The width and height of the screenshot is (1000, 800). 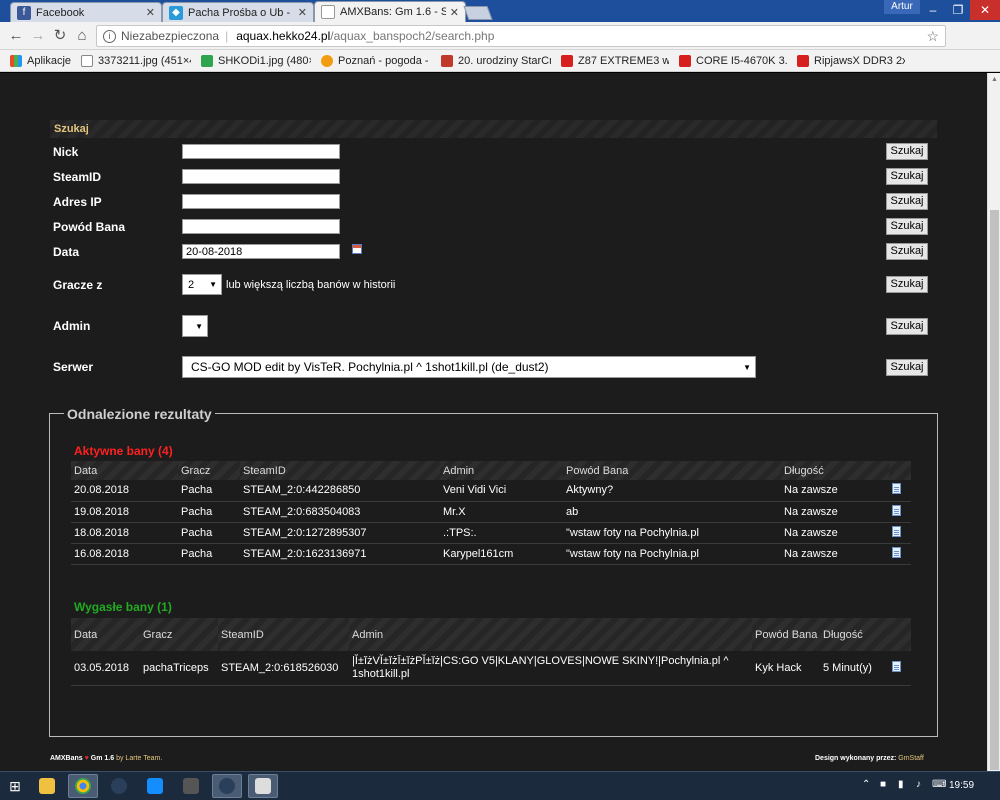 I want to click on home-icon: ⌂, so click(x=82, y=36).